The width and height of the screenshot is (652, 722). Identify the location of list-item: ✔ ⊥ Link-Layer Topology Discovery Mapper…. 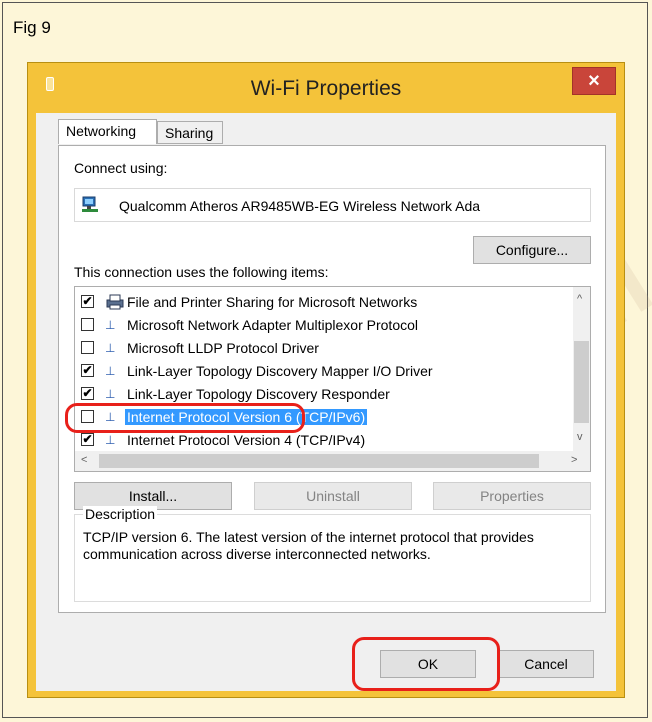
(315, 371).